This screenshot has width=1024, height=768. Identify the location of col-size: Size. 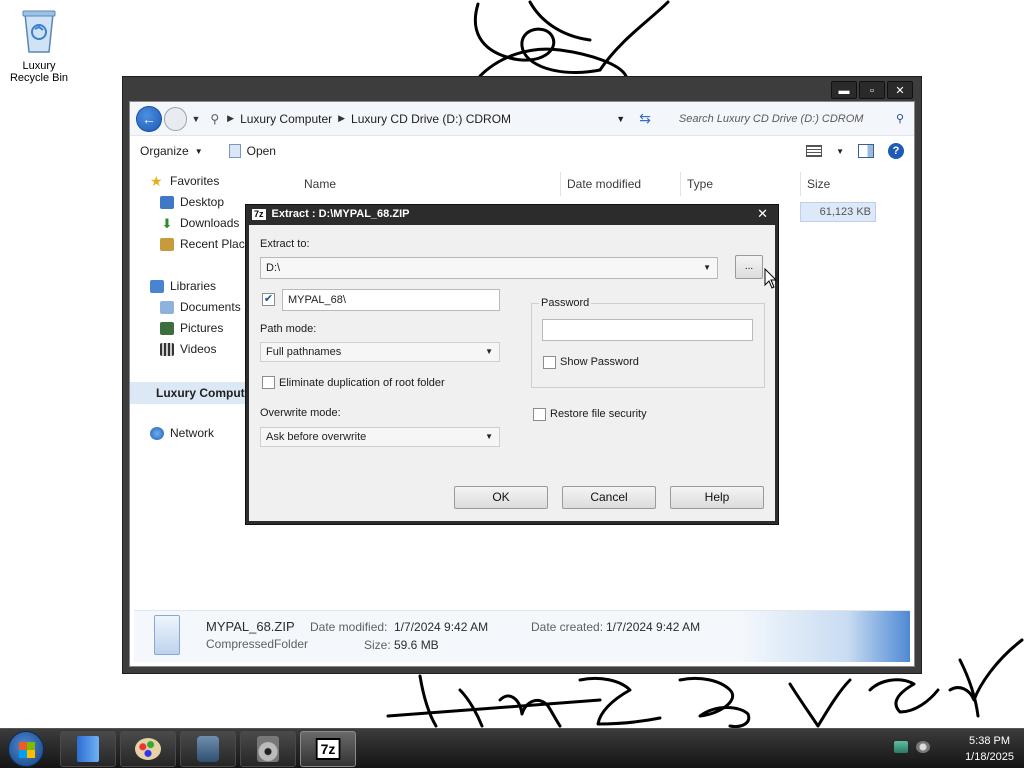
(850, 184).